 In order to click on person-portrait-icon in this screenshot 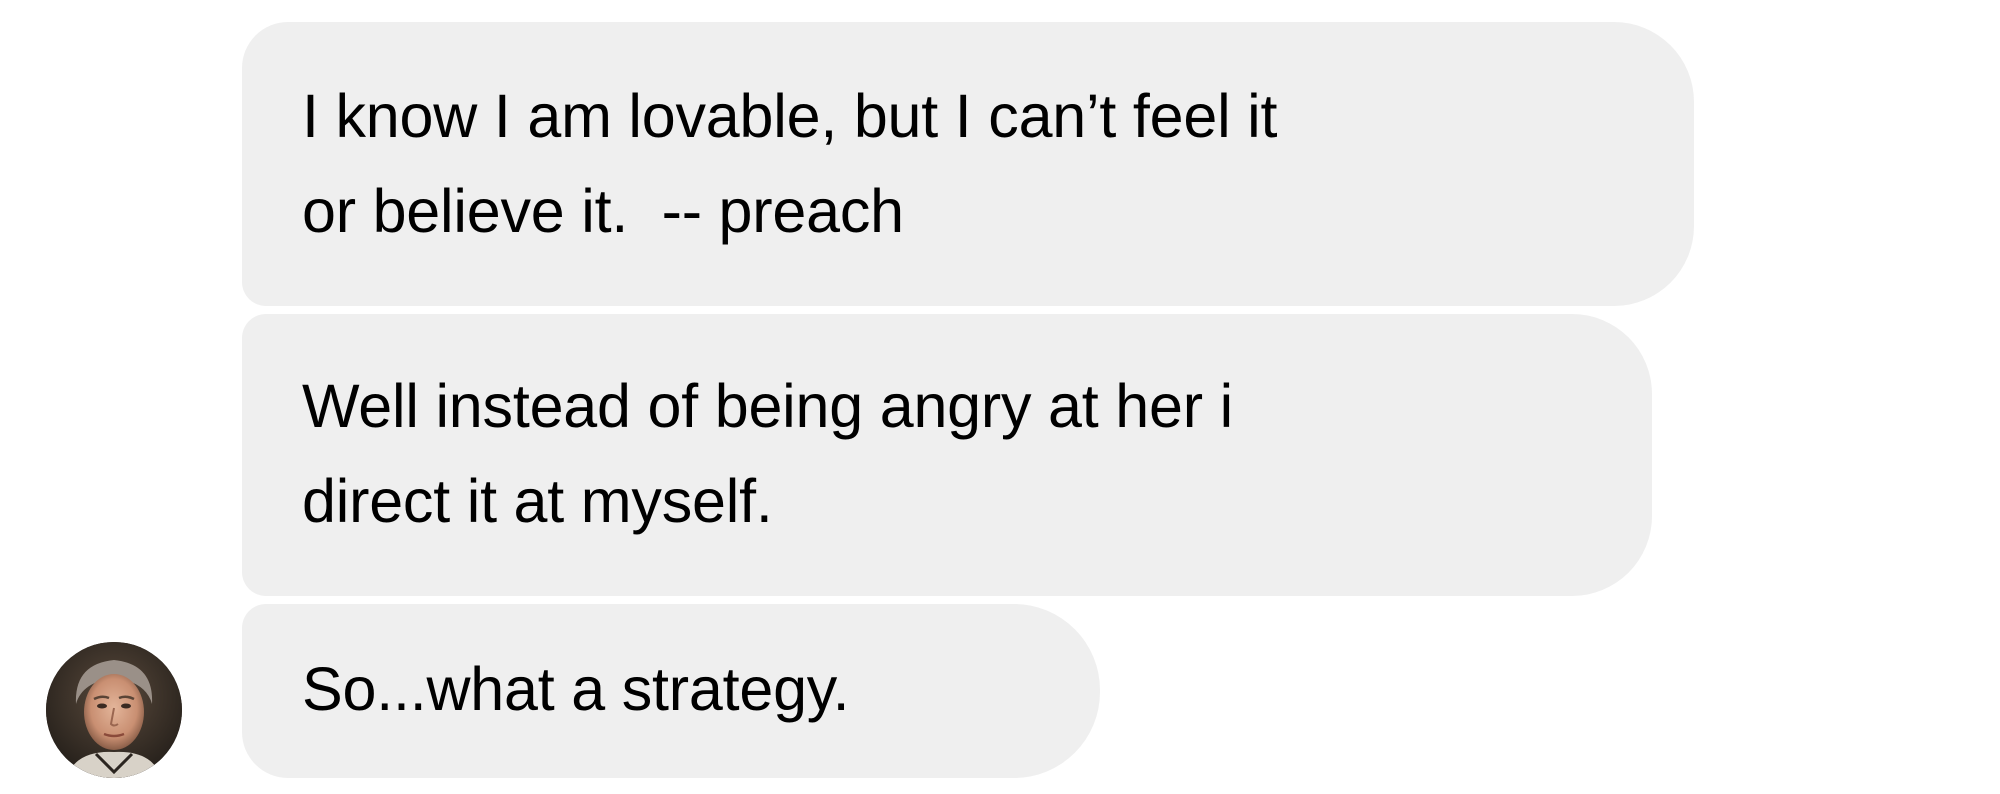, I will do `click(114, 710)`.